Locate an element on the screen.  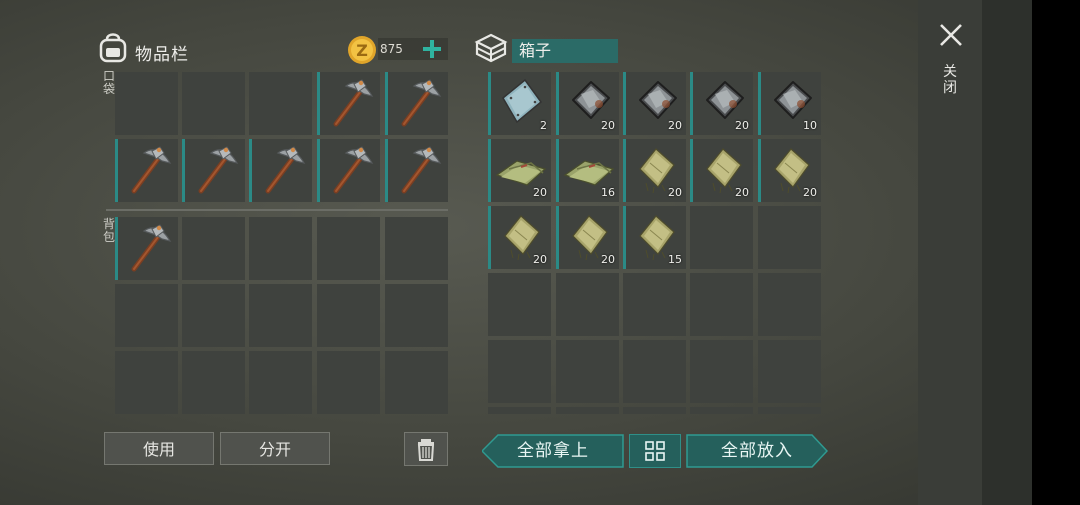
container-slot: 2 is located at coordinates (519, 103).